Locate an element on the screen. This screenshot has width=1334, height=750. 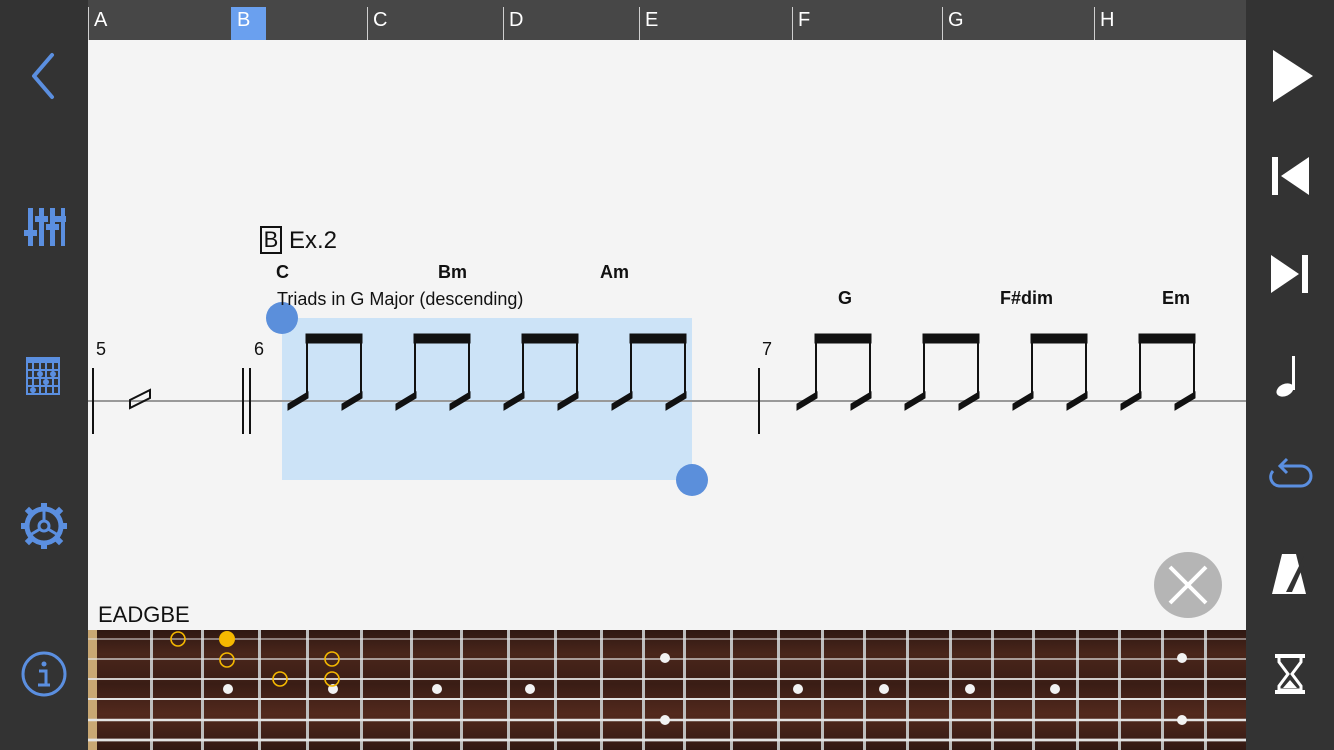
fretboard is located at coordinates (667, 690).